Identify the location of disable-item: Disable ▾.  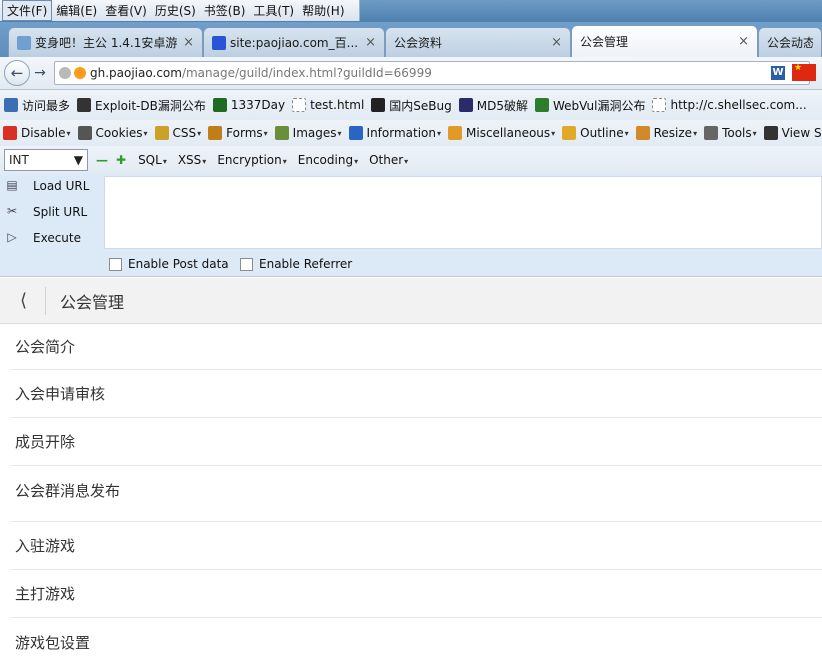
(37, 133).